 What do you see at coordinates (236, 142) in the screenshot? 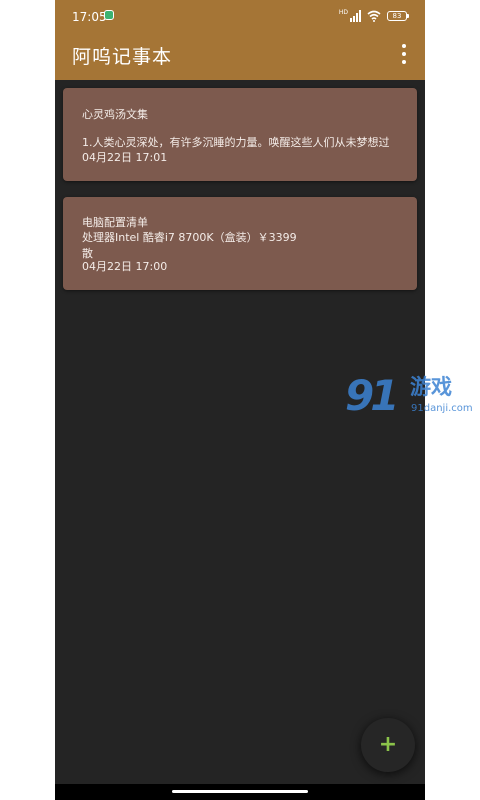
I see `note-body: 1.人类心灵深处，有许多沉睡的力量。唤醒这些人们从未梦想过` at bounding box center [236, 142].